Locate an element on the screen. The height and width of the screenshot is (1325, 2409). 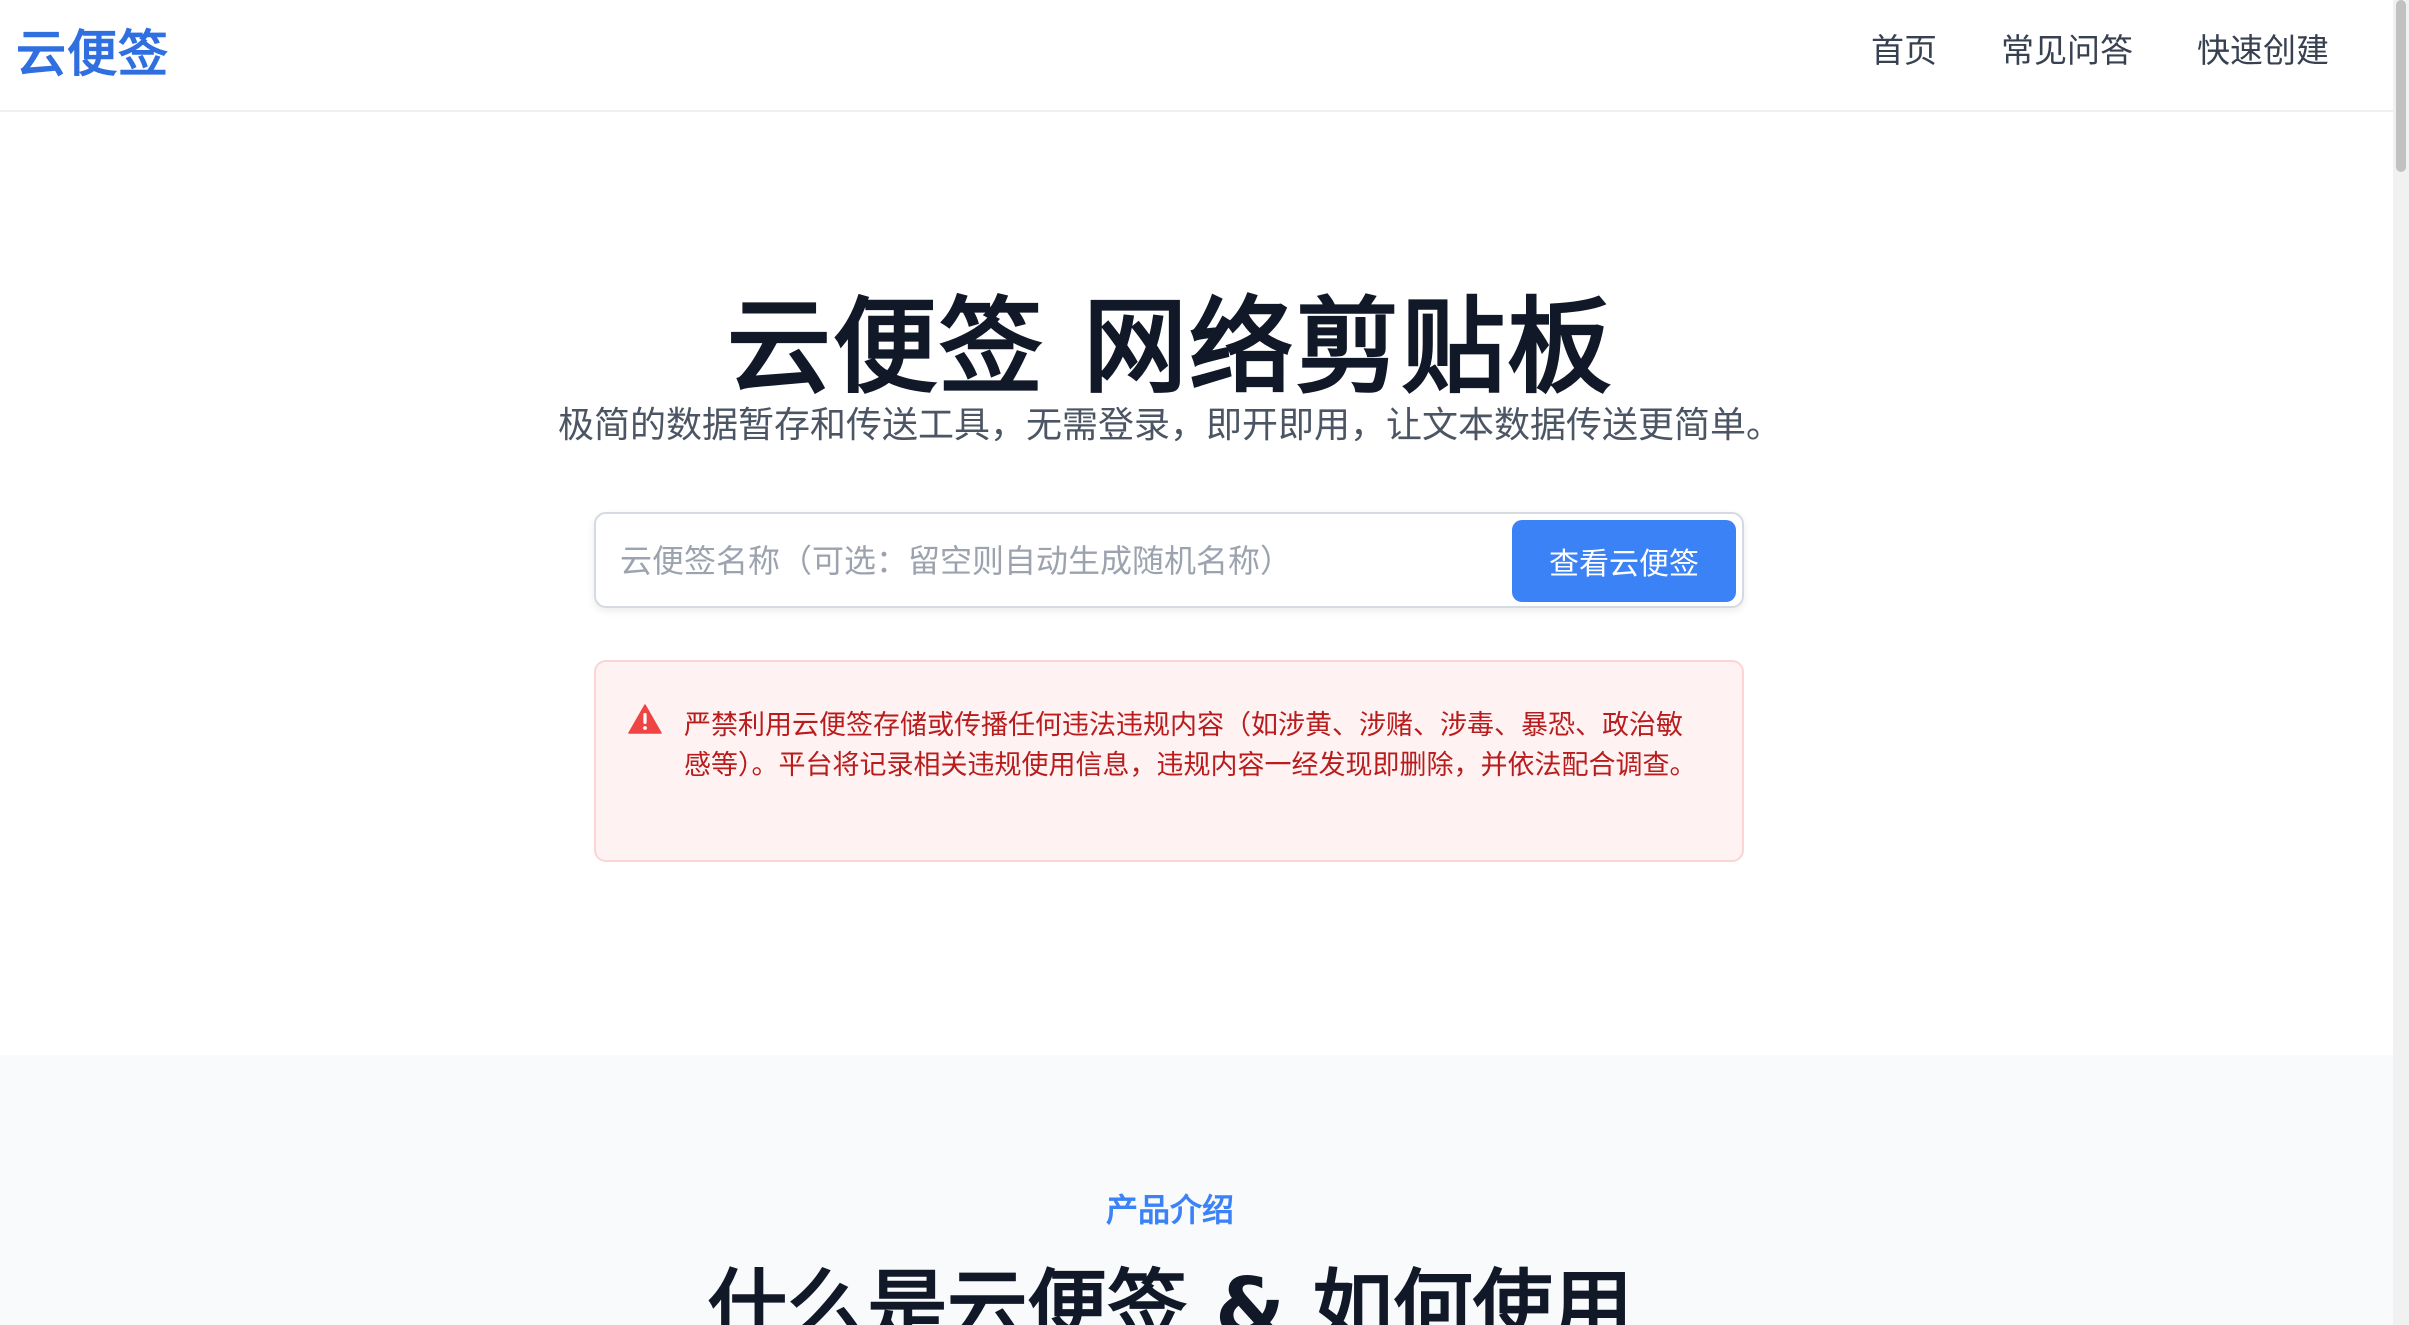
note-search-box: 查看云便签 is located at coordinates (1169, 560).